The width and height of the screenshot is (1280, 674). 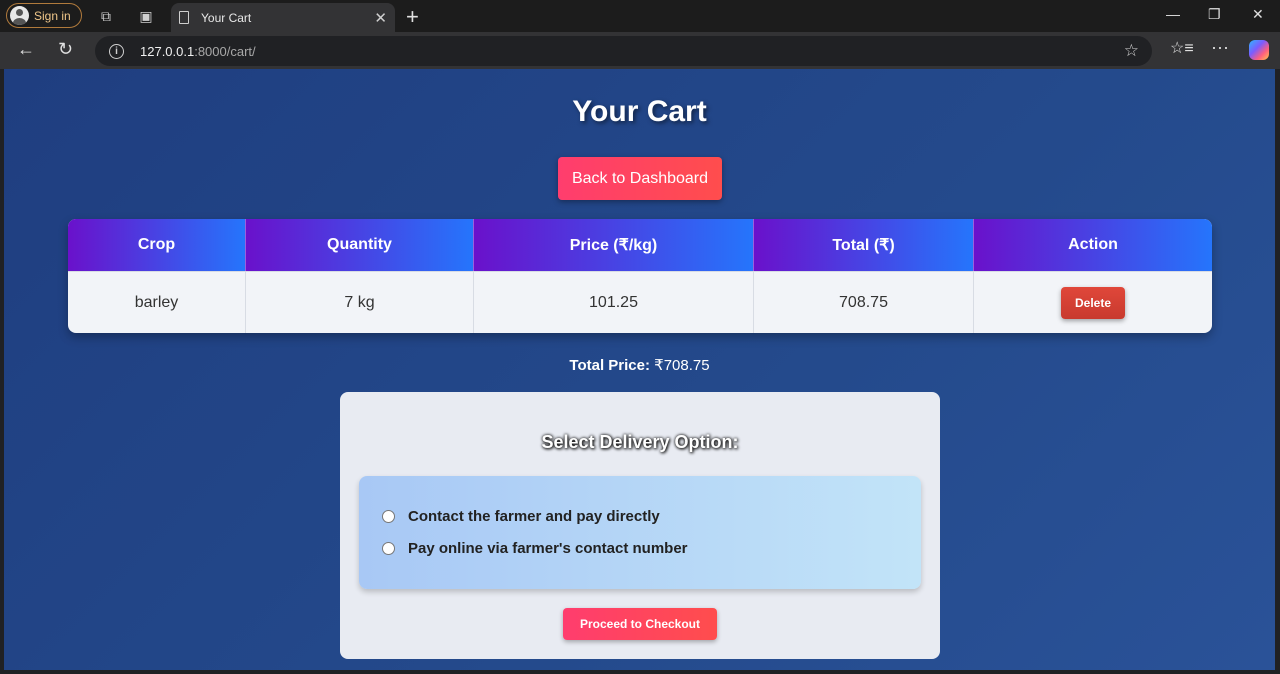 I want to click on favorite-star-icon: ☆, so click(x=1131, y=51).